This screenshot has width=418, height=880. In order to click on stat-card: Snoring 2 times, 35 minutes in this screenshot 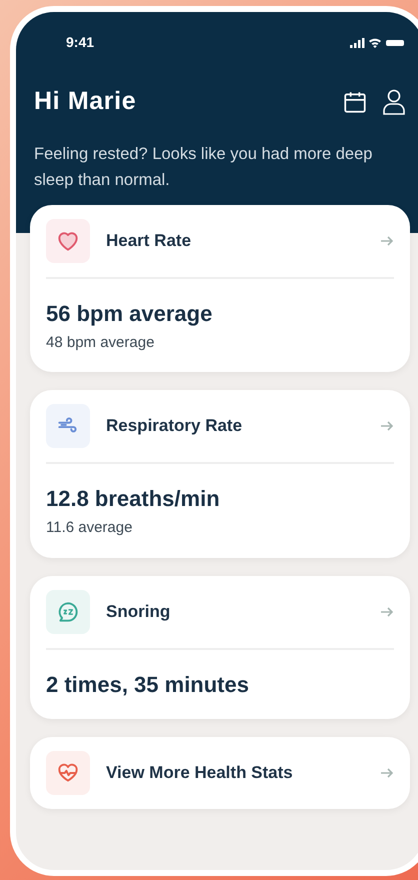, I will do `click(220, 647)`.